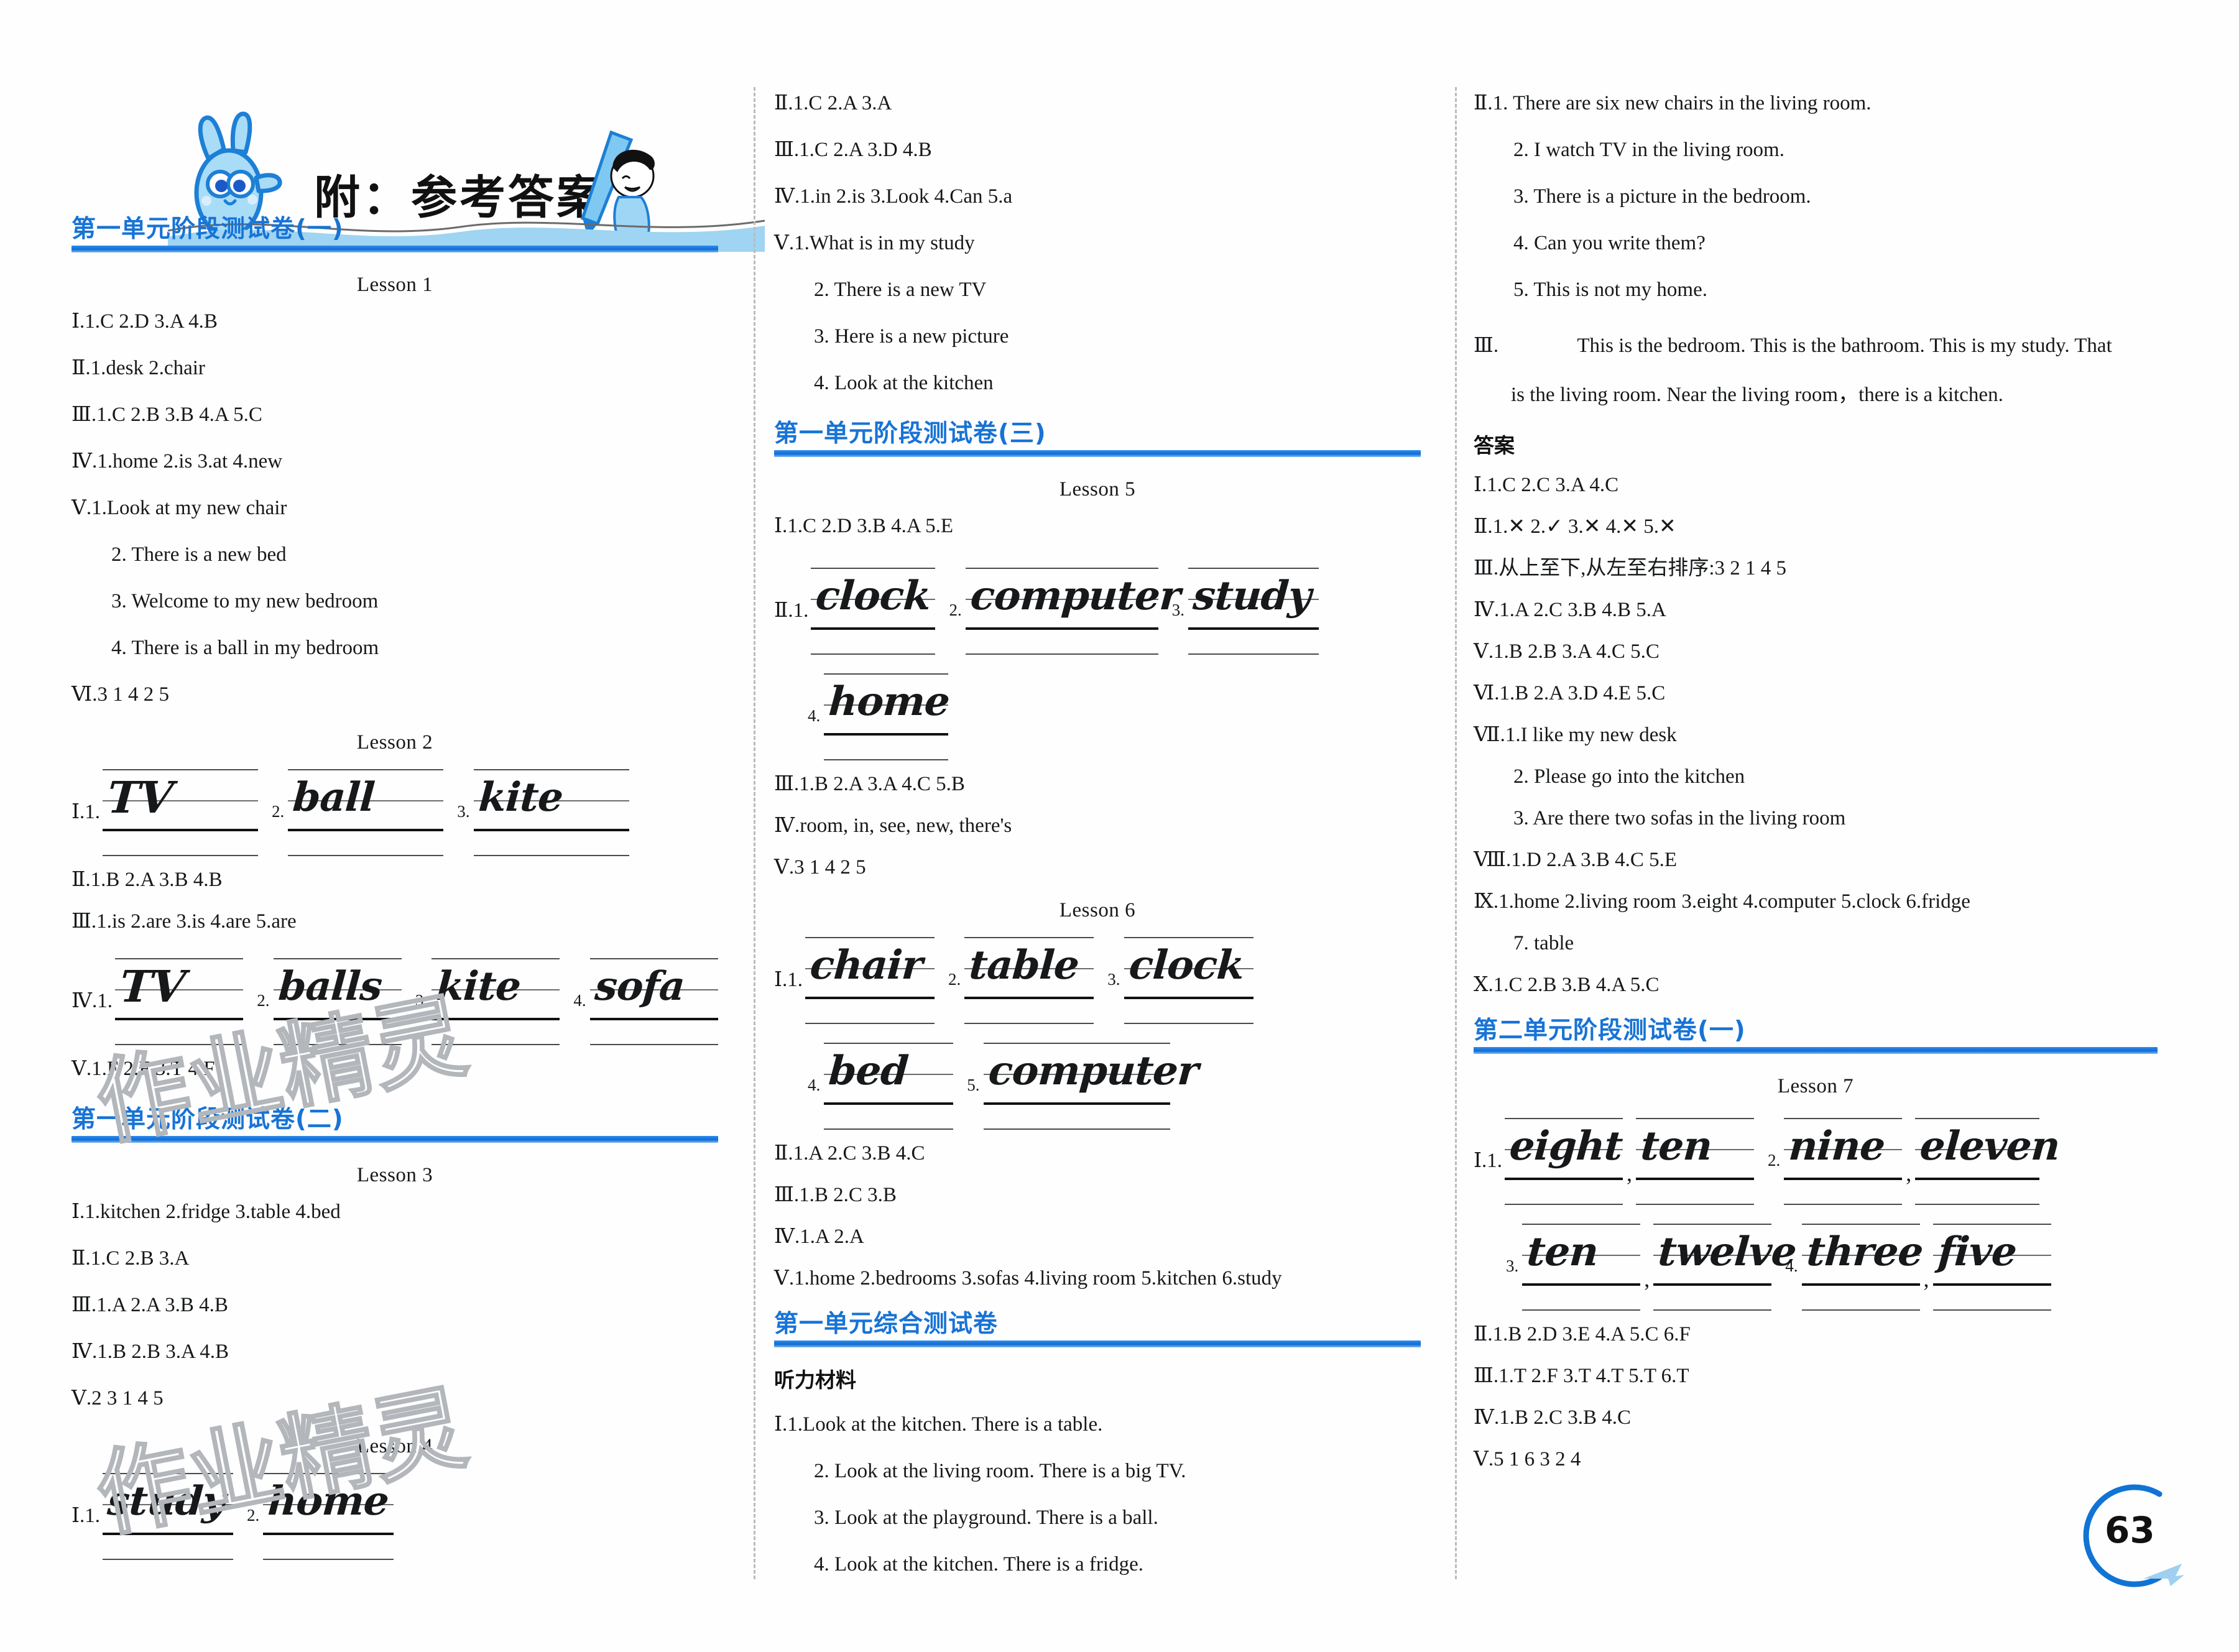 This screenshot has height=1652, width=2239. What do you see at coordinates (1610, 243) in the screenshot?
I see `answer-subline: 4. Can you write them?` at bounding box center [1610, 243].